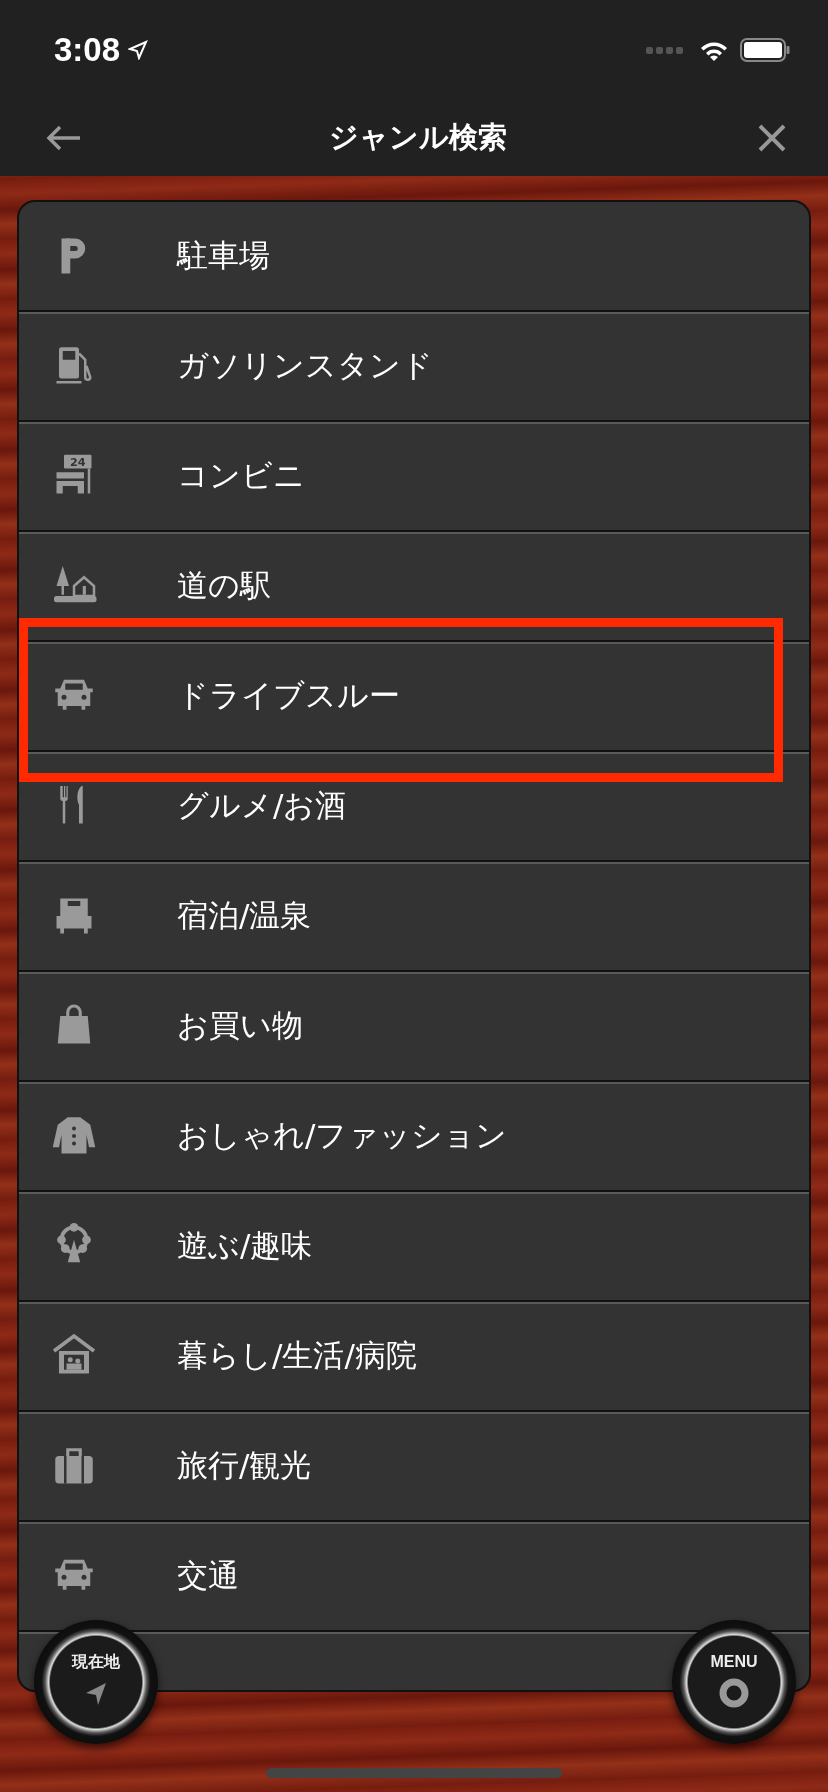 This screenshot has width=828, height=1792. I want to click on genre-label: 宿泊/温泉, so click(244, 915).